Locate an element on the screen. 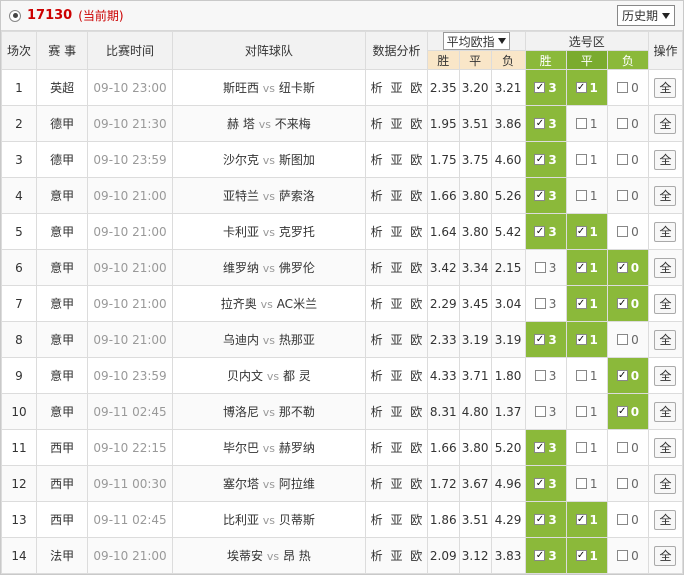 The width and height of the screenshot is (688, 577). away-team: 佛罗伦 is located at coordinates (297, 268).